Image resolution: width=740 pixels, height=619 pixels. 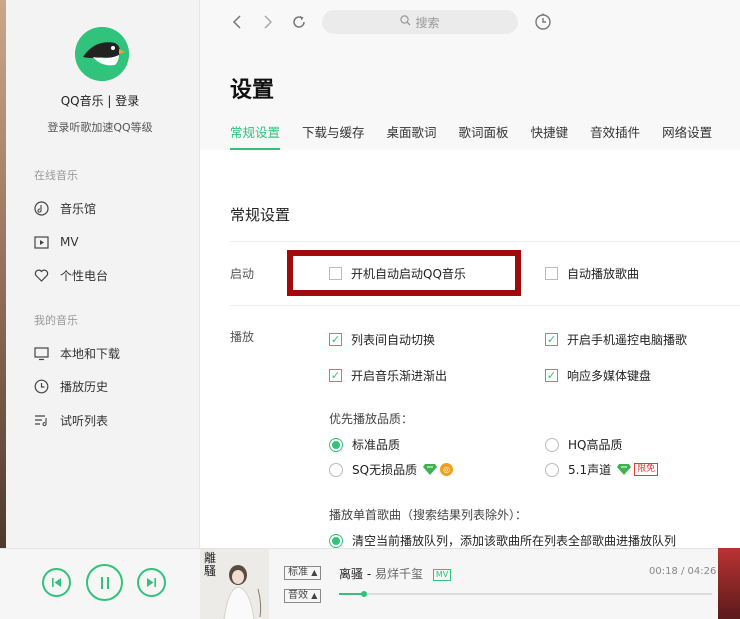 I want to click on chevron-up-icon: ▲, so click(x=314, y=595).